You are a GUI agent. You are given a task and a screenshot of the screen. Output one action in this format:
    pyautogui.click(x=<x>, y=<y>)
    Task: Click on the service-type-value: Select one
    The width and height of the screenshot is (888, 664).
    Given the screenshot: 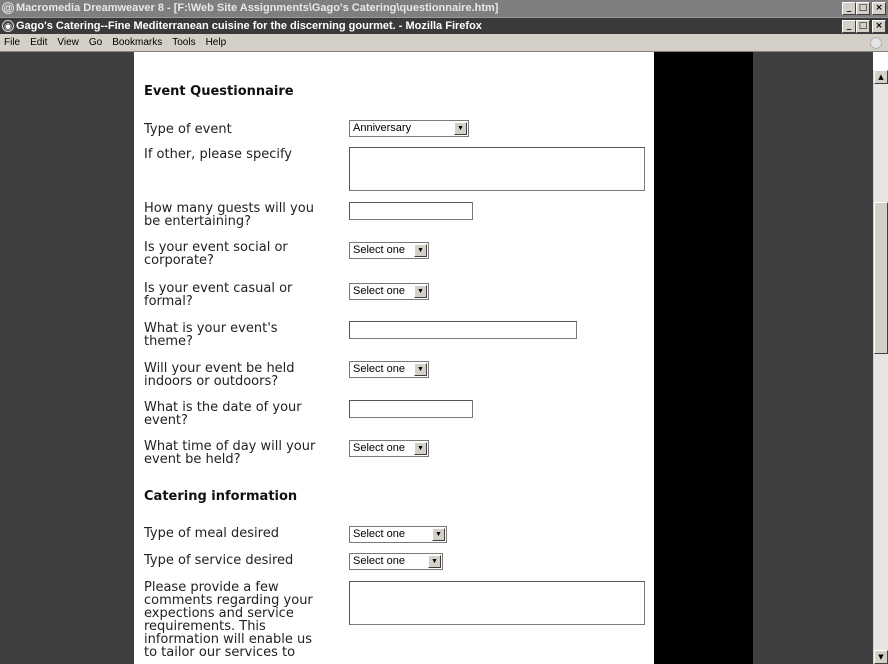 What is the action you would take?
    pyautogui.click(x=379, y=561)
    